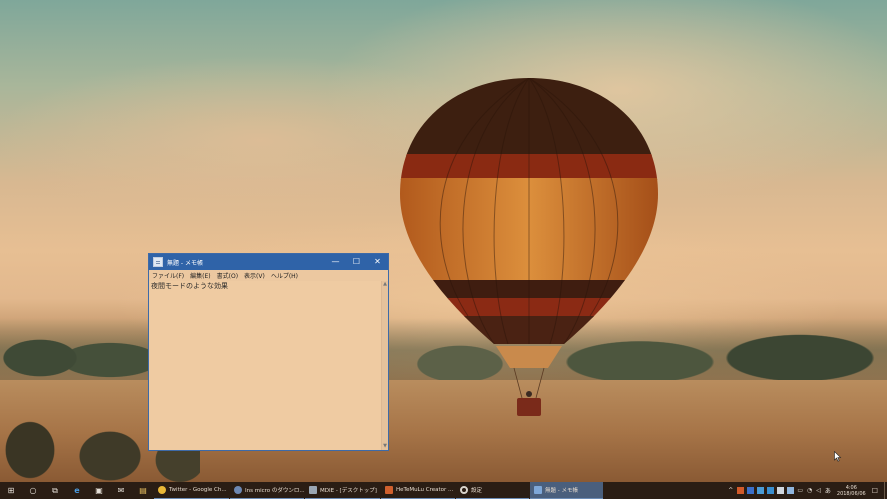 The image size is (887, 499). I want to click on downloader-icon, so click(238, 490).